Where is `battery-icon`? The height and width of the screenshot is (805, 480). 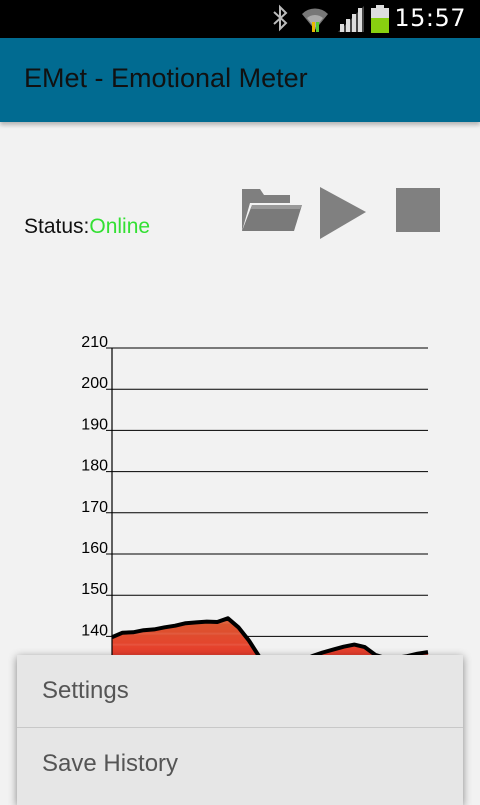
battery-icon is located at coordinates (380, 19).